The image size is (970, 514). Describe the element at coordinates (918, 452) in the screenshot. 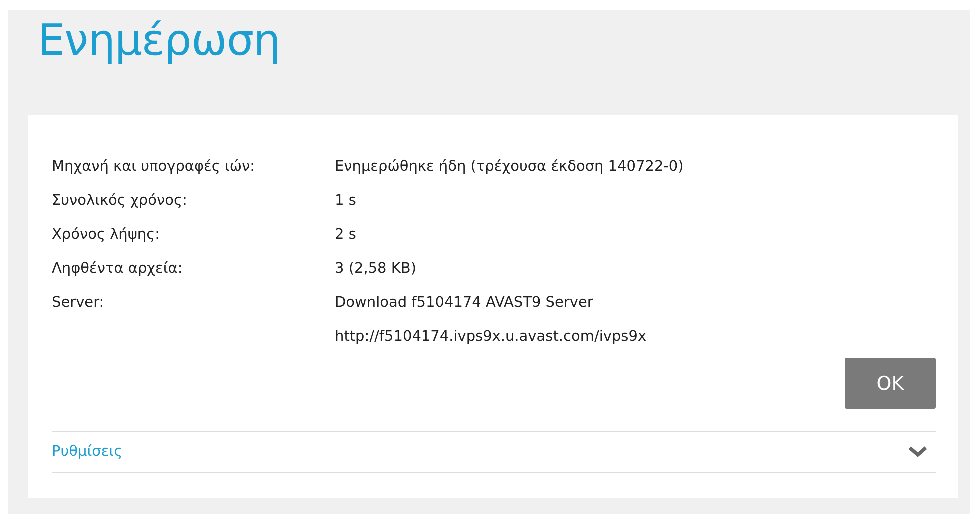

I see `chevron-icon` at that location.